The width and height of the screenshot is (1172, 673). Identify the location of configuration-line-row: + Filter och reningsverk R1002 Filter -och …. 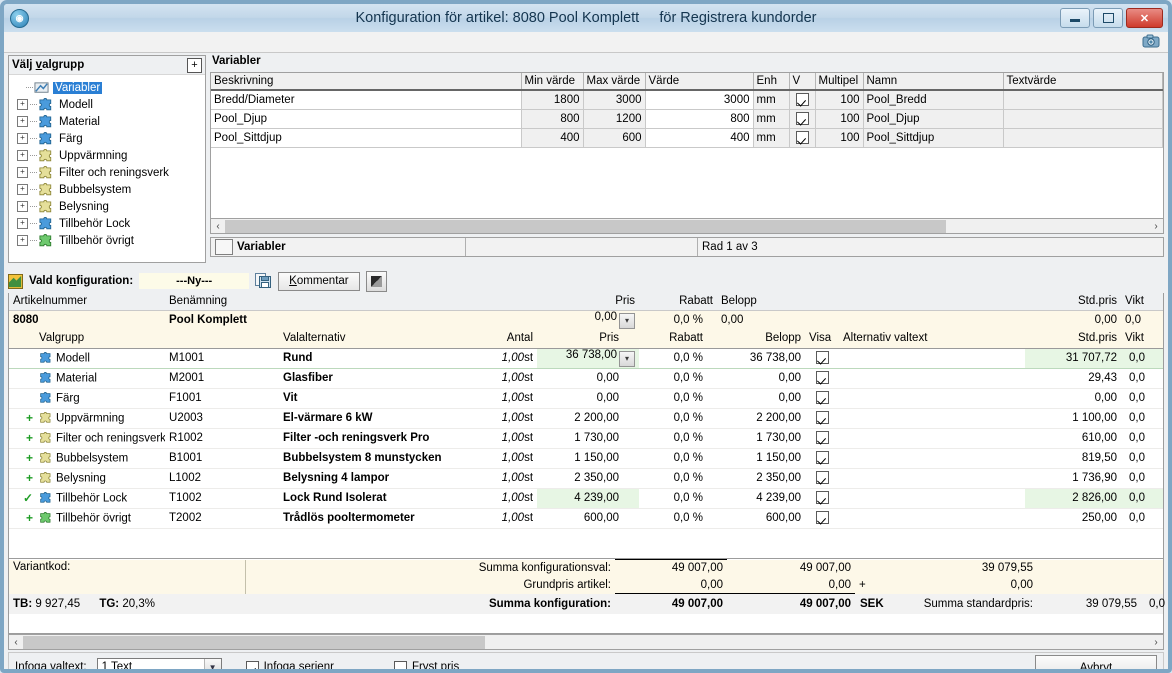
(586, 438).